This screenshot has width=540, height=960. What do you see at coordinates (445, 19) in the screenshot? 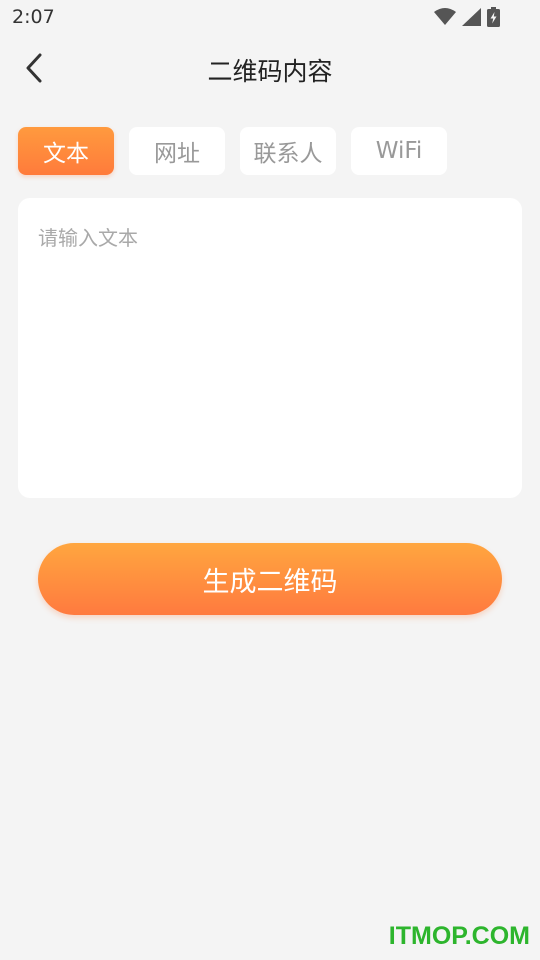
I see `wifi-icon` at bounding box center [445, 19].